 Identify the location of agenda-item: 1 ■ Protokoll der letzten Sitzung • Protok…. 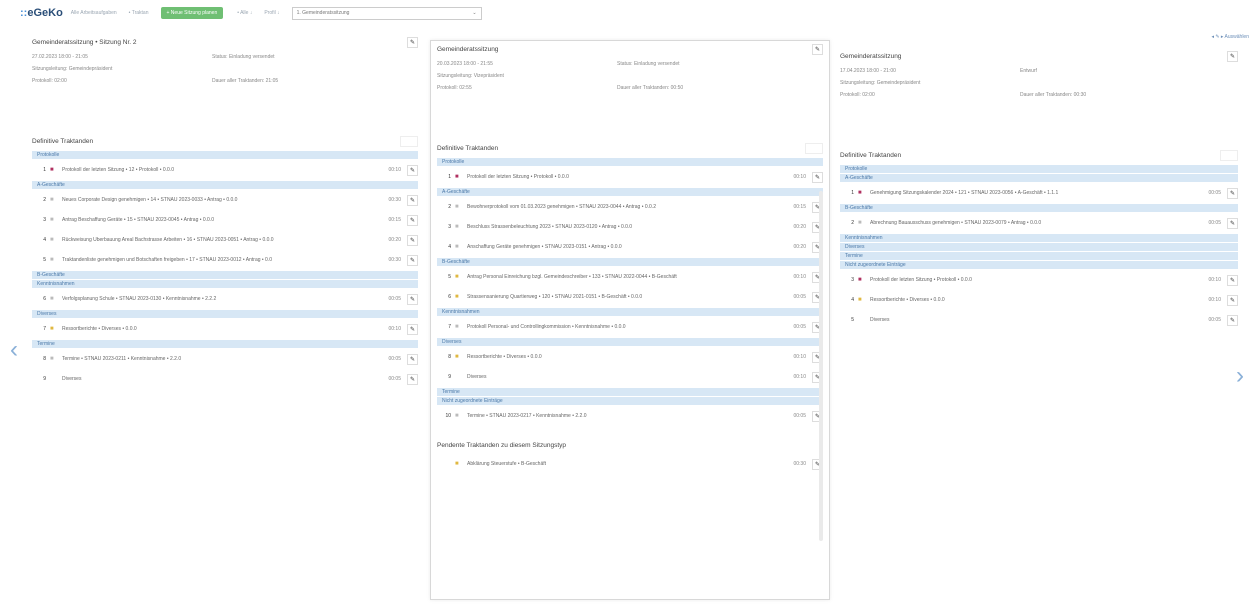
(630, 177).